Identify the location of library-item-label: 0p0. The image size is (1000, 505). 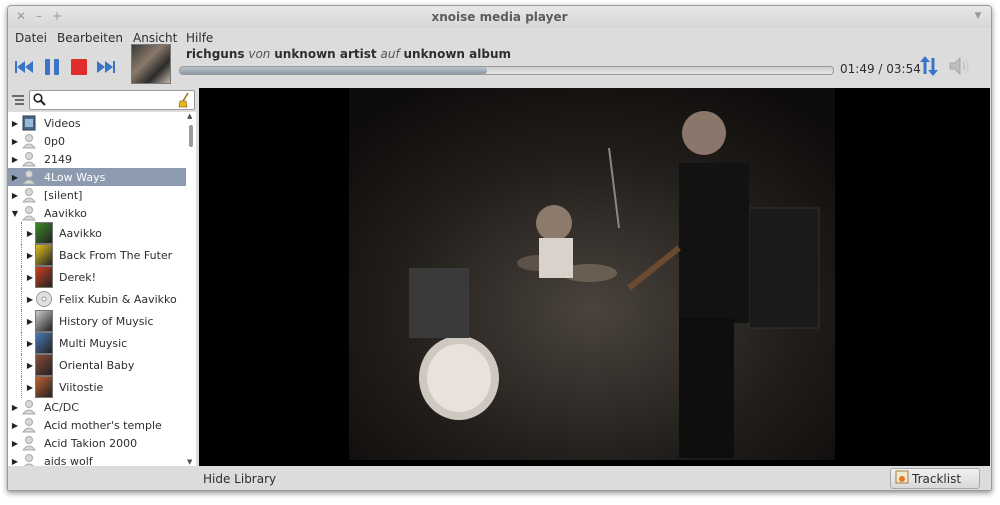
(54, 141).